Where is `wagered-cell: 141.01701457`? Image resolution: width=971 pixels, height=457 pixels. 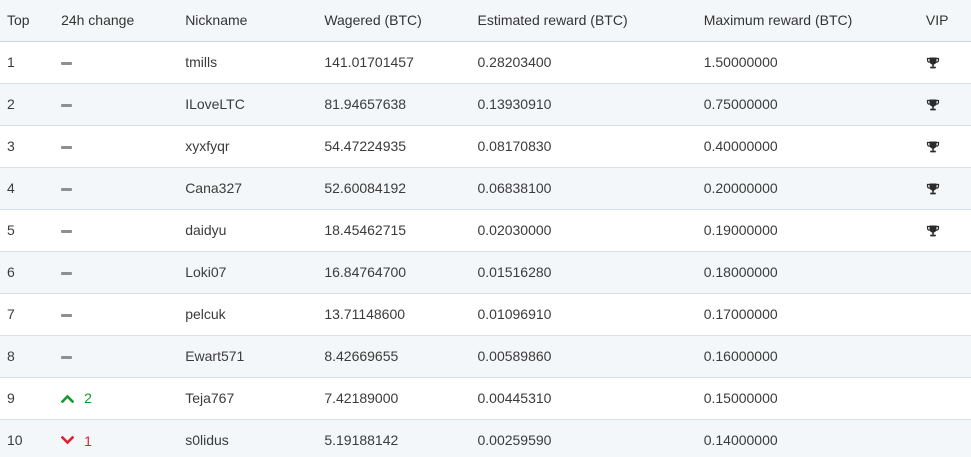
wagered-cell: 141.01701457 is located at coordinates (369, 62).